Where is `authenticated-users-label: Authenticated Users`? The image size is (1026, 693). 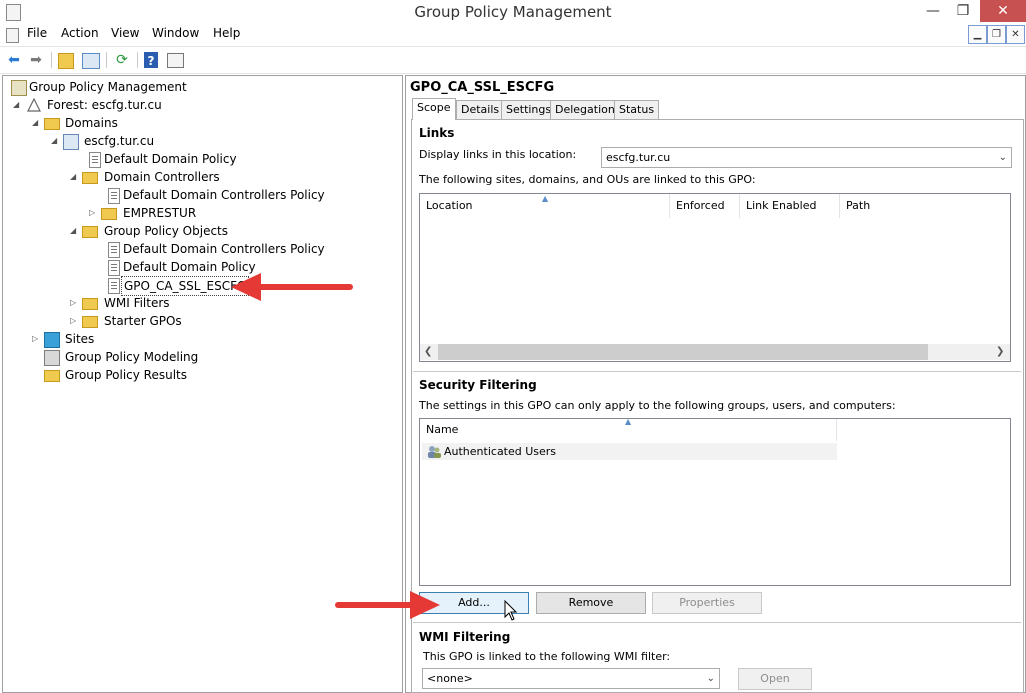 authenticated-users-label: Authenticated Users is located at coordinates (500, 451).